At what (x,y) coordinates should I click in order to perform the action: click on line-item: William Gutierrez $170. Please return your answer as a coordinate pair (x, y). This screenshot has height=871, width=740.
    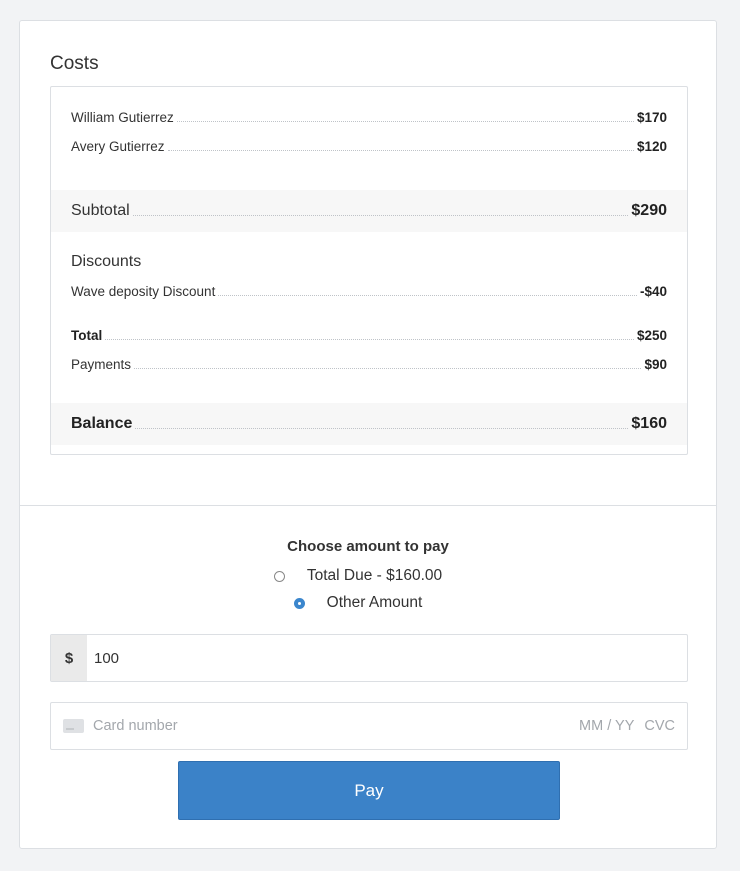
    Looking at the image, I should click on (369, 117).